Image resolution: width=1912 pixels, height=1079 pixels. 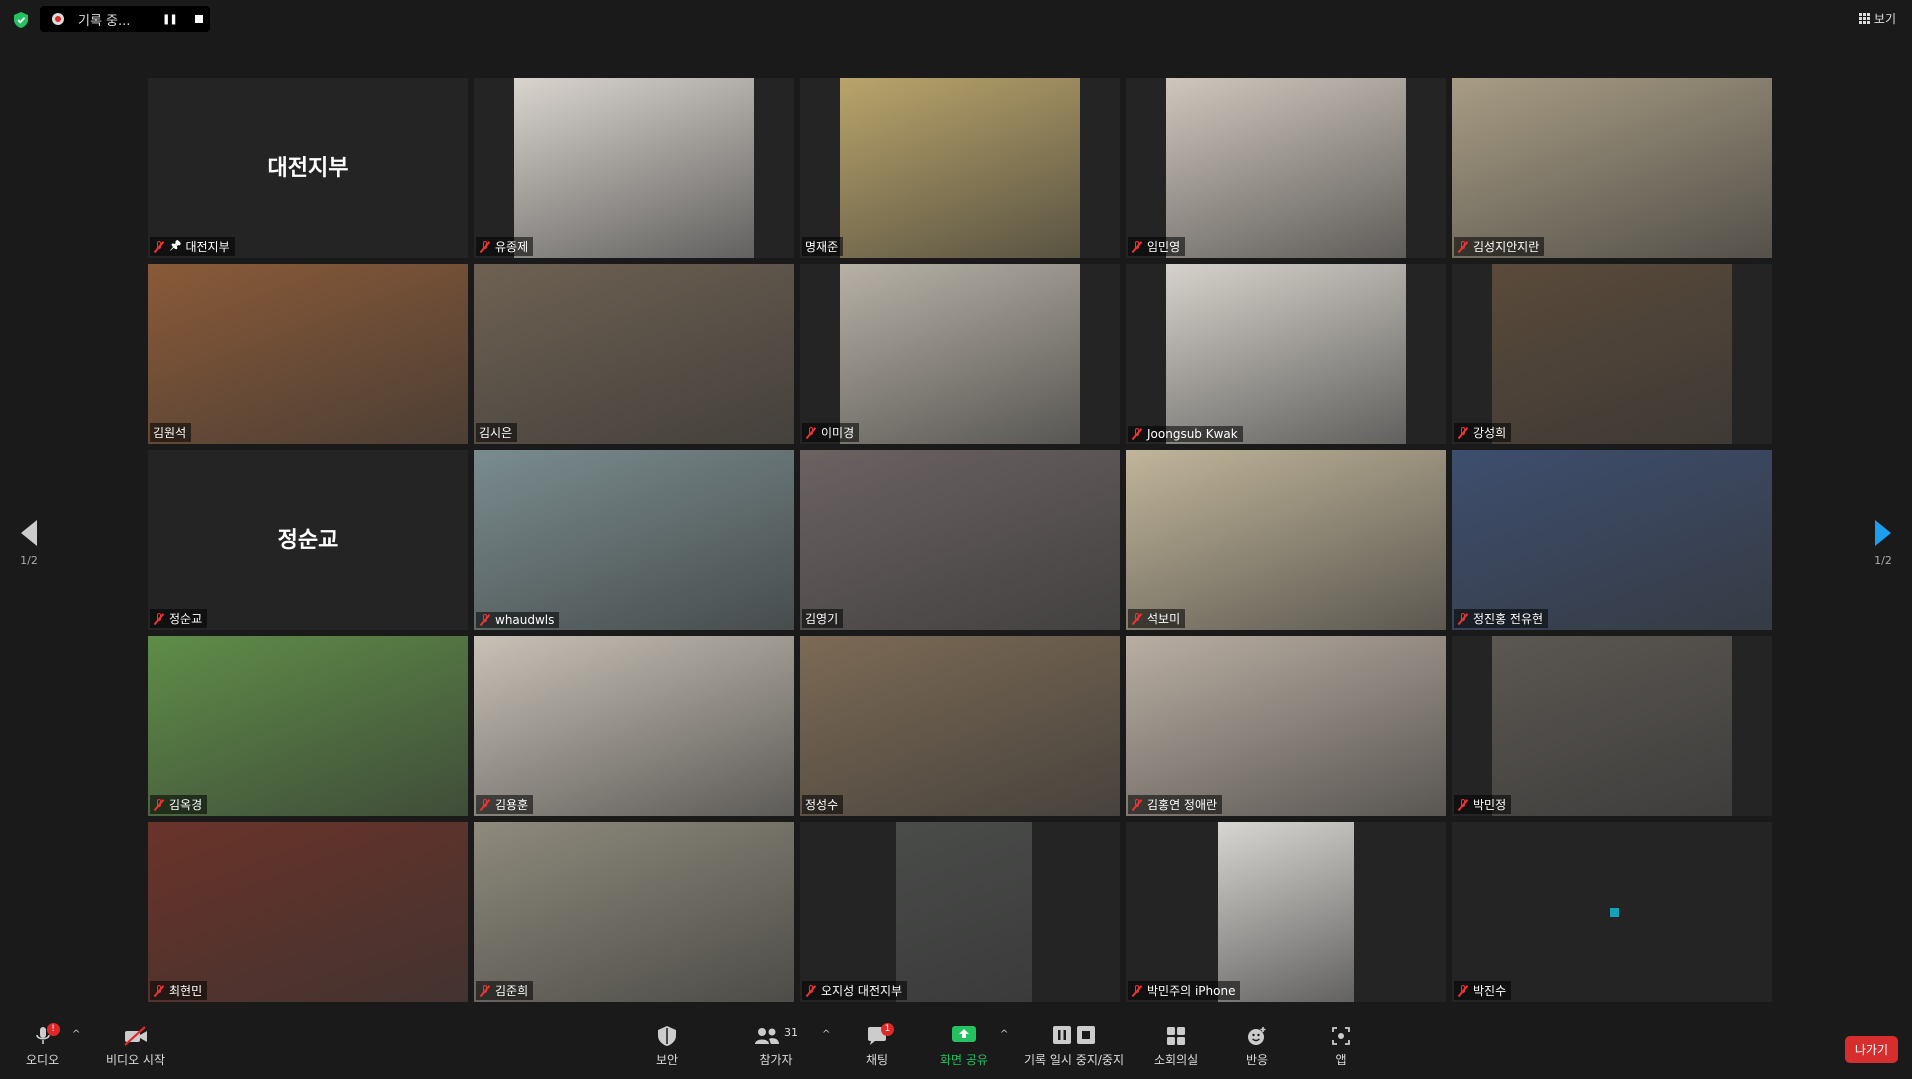 What do you see at coordinates (1257, 1046) in the screenshot?
I see `reactions-button: 반응` at bounding box center [1257, 1046].